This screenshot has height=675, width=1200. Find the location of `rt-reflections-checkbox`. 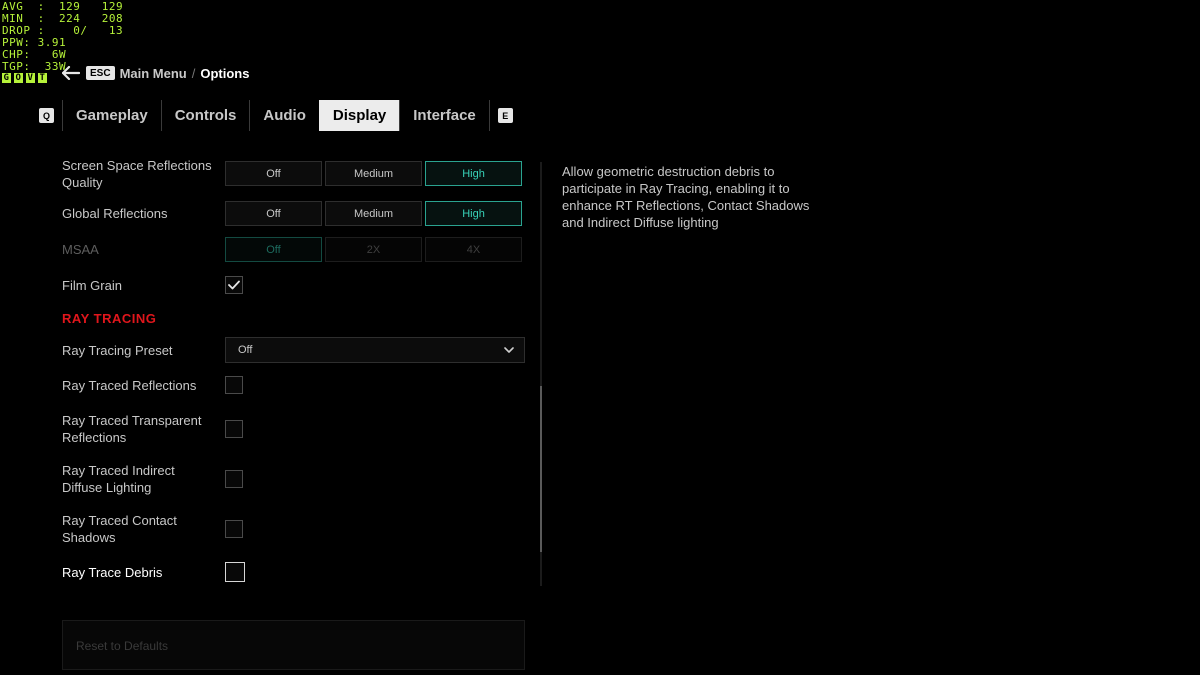

rt-reflections-checkbox is located at coordinates (234, 385).